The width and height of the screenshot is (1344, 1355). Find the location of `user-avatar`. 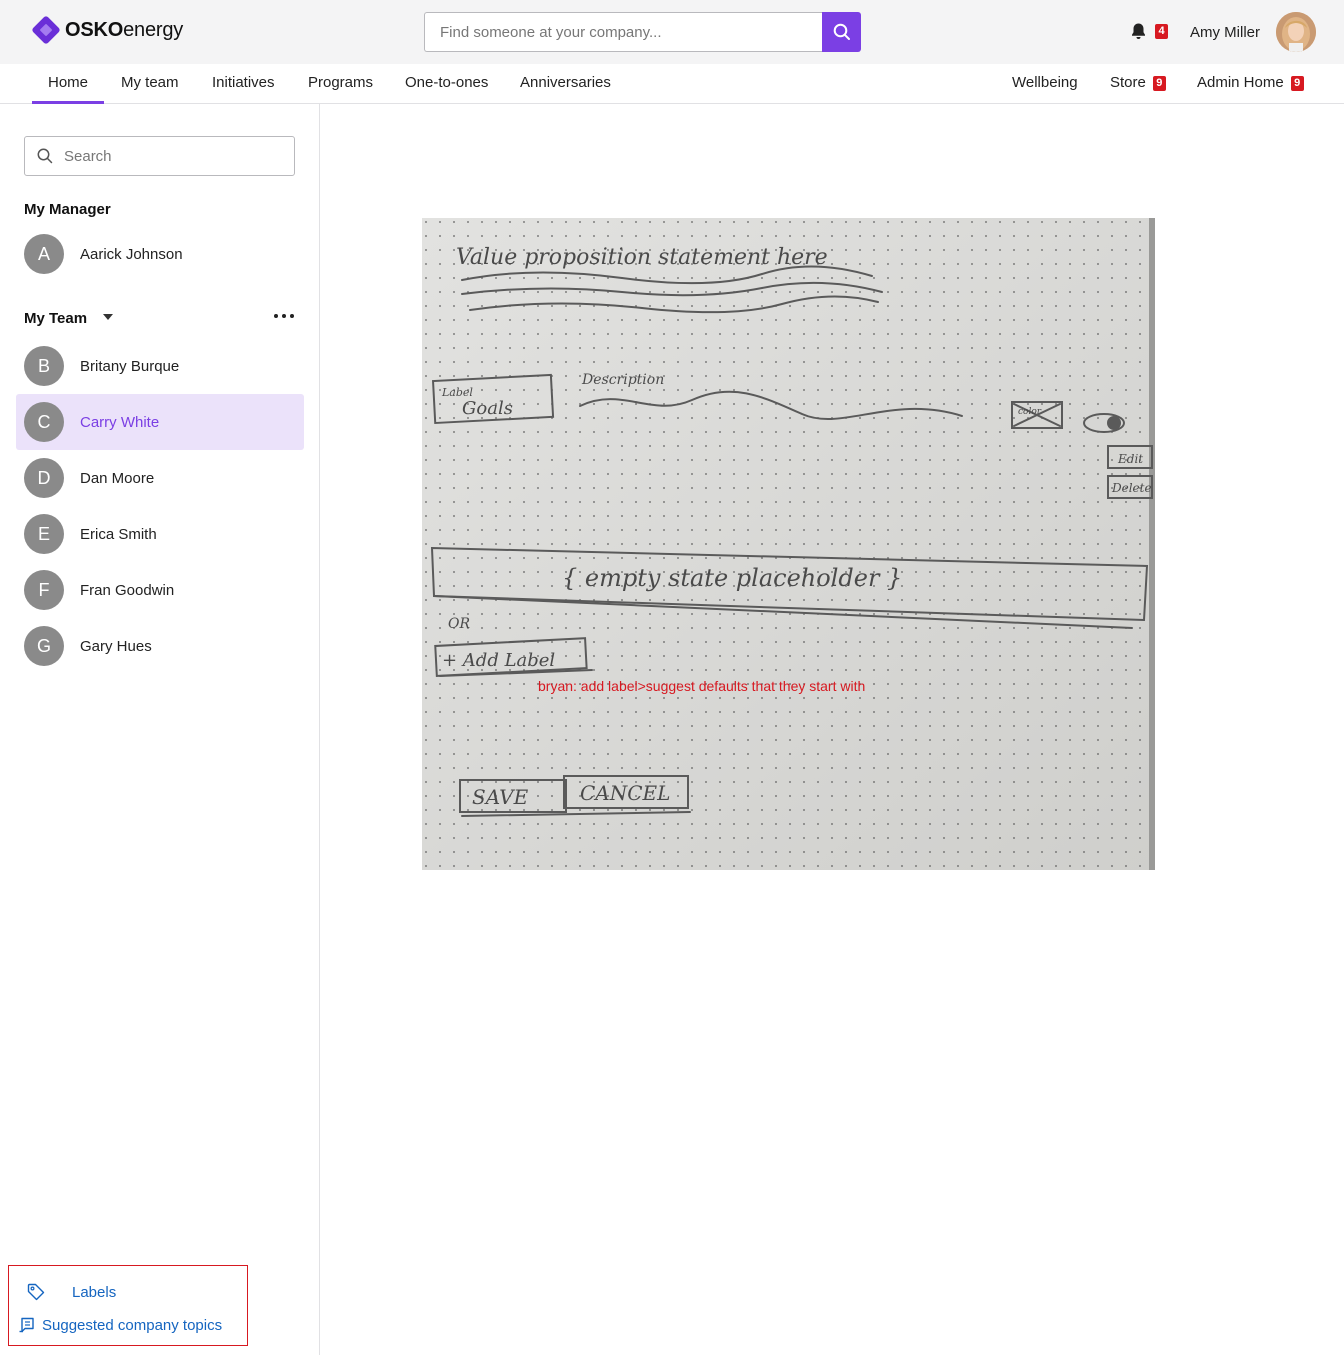

user-avatar is located at coordinates (1296, 32).